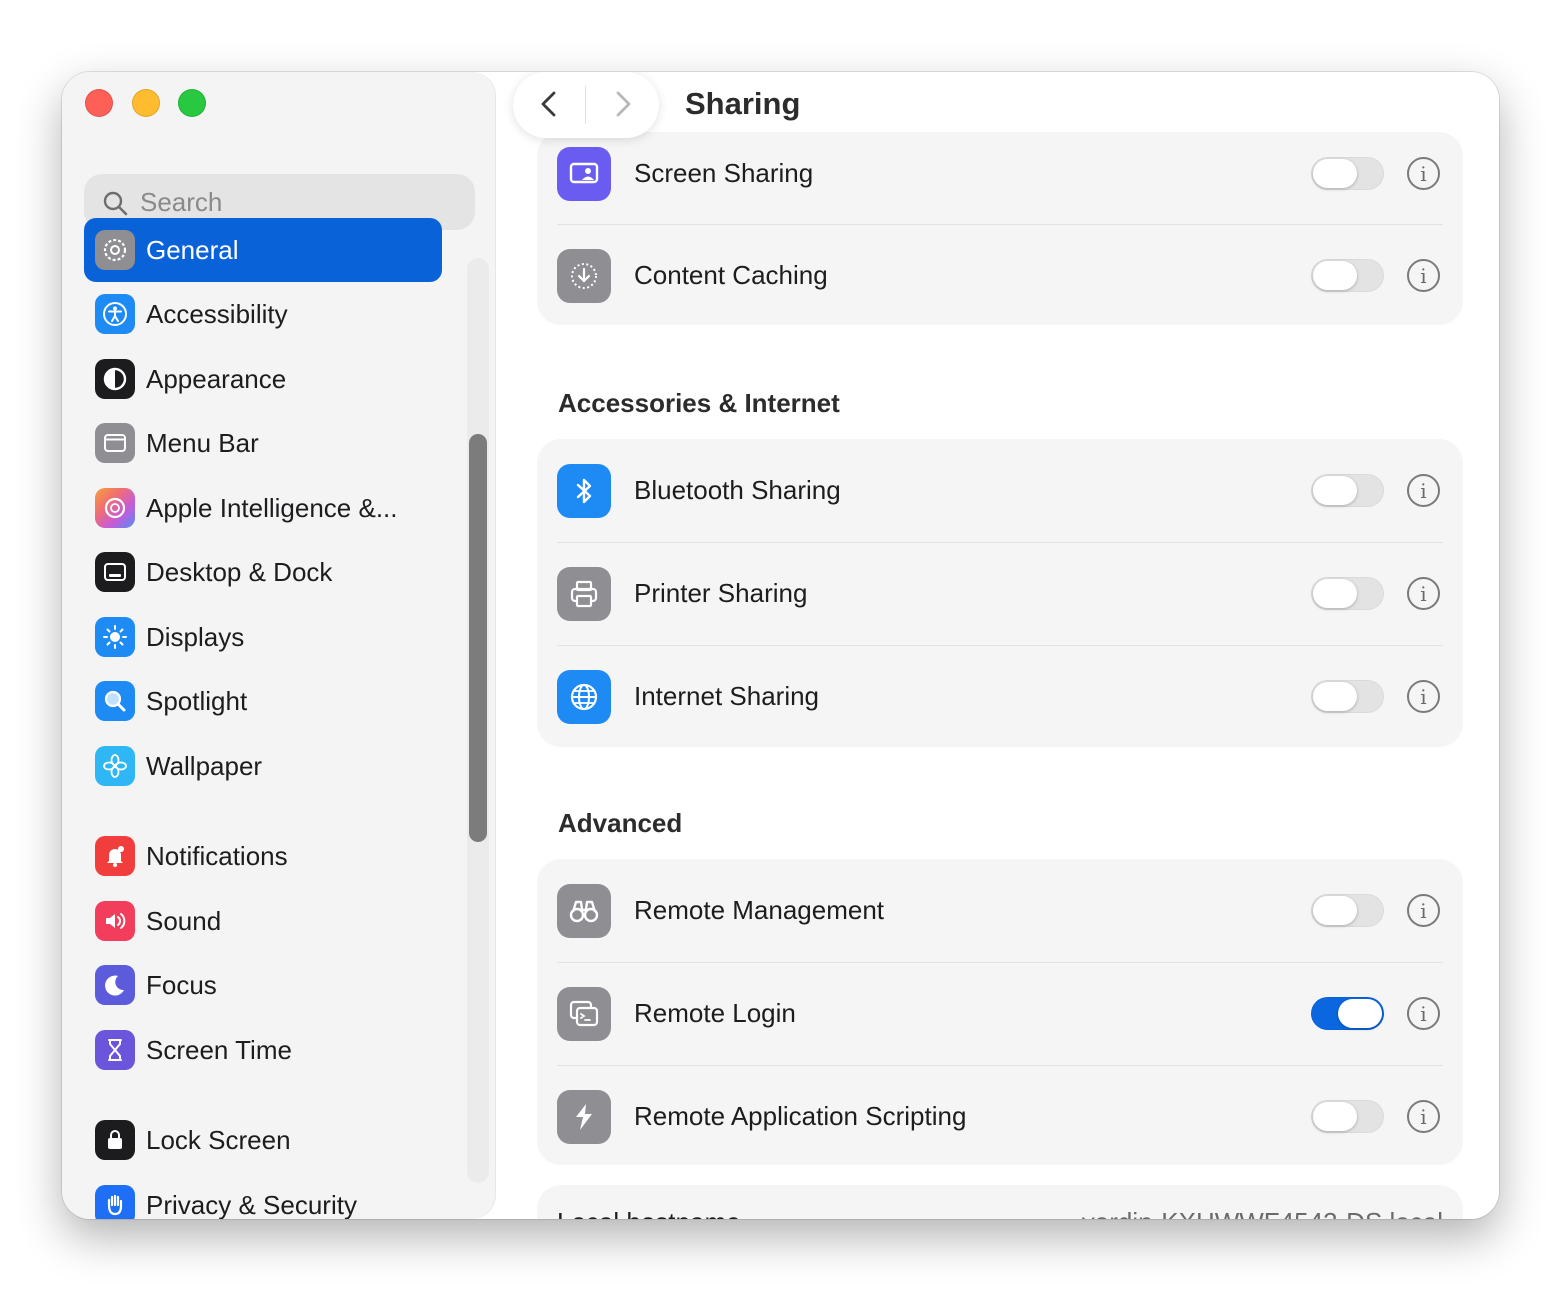 The width and height of the screenshot is (1560, 1300). Describe the element at coordinates (115, 1050) in the screenshot. I see `hourglass-icon` at that location.